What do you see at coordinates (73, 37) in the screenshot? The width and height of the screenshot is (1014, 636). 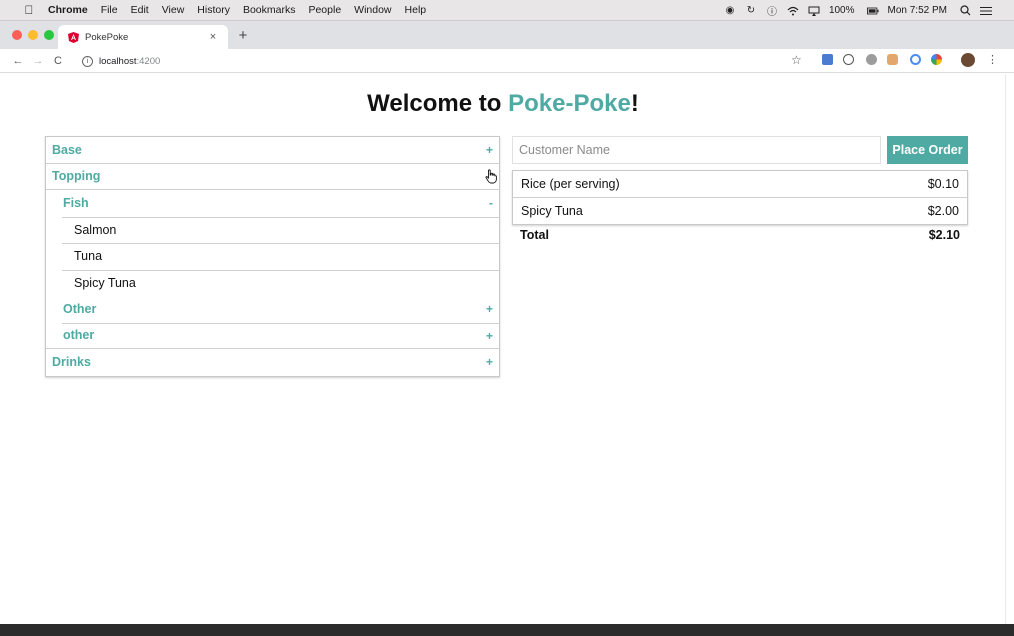 I see `angular-favicon-icon` at bounding box center [73, 37].